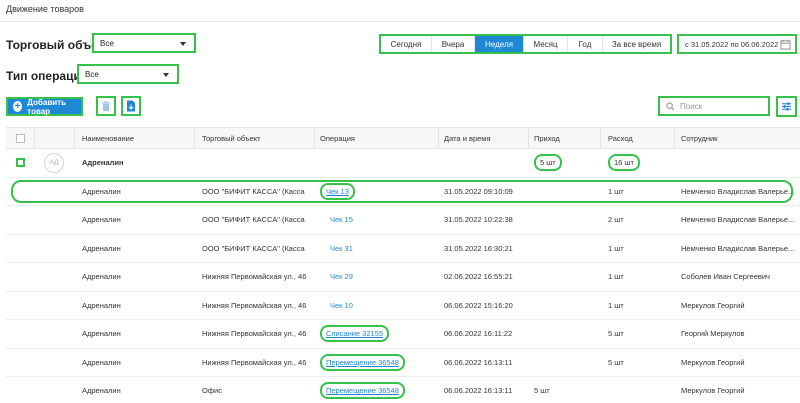 The height and width of the screenshot is (403, 800). What do you see at coordinates (616, 220) in the screenshot?
I see `cell-outcome: 2 шт` at bounding box center [616, 220].